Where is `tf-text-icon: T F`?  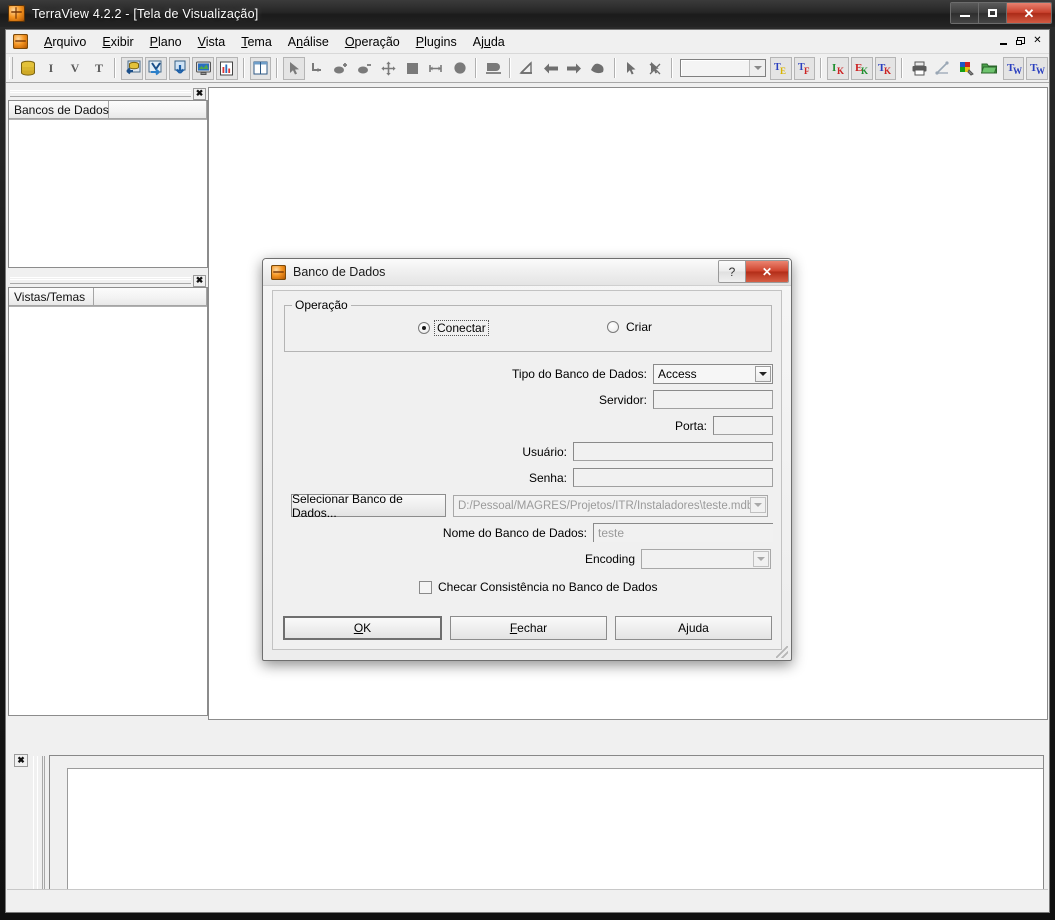
tf-text-icon: T F is located at coordinates (804, 68).